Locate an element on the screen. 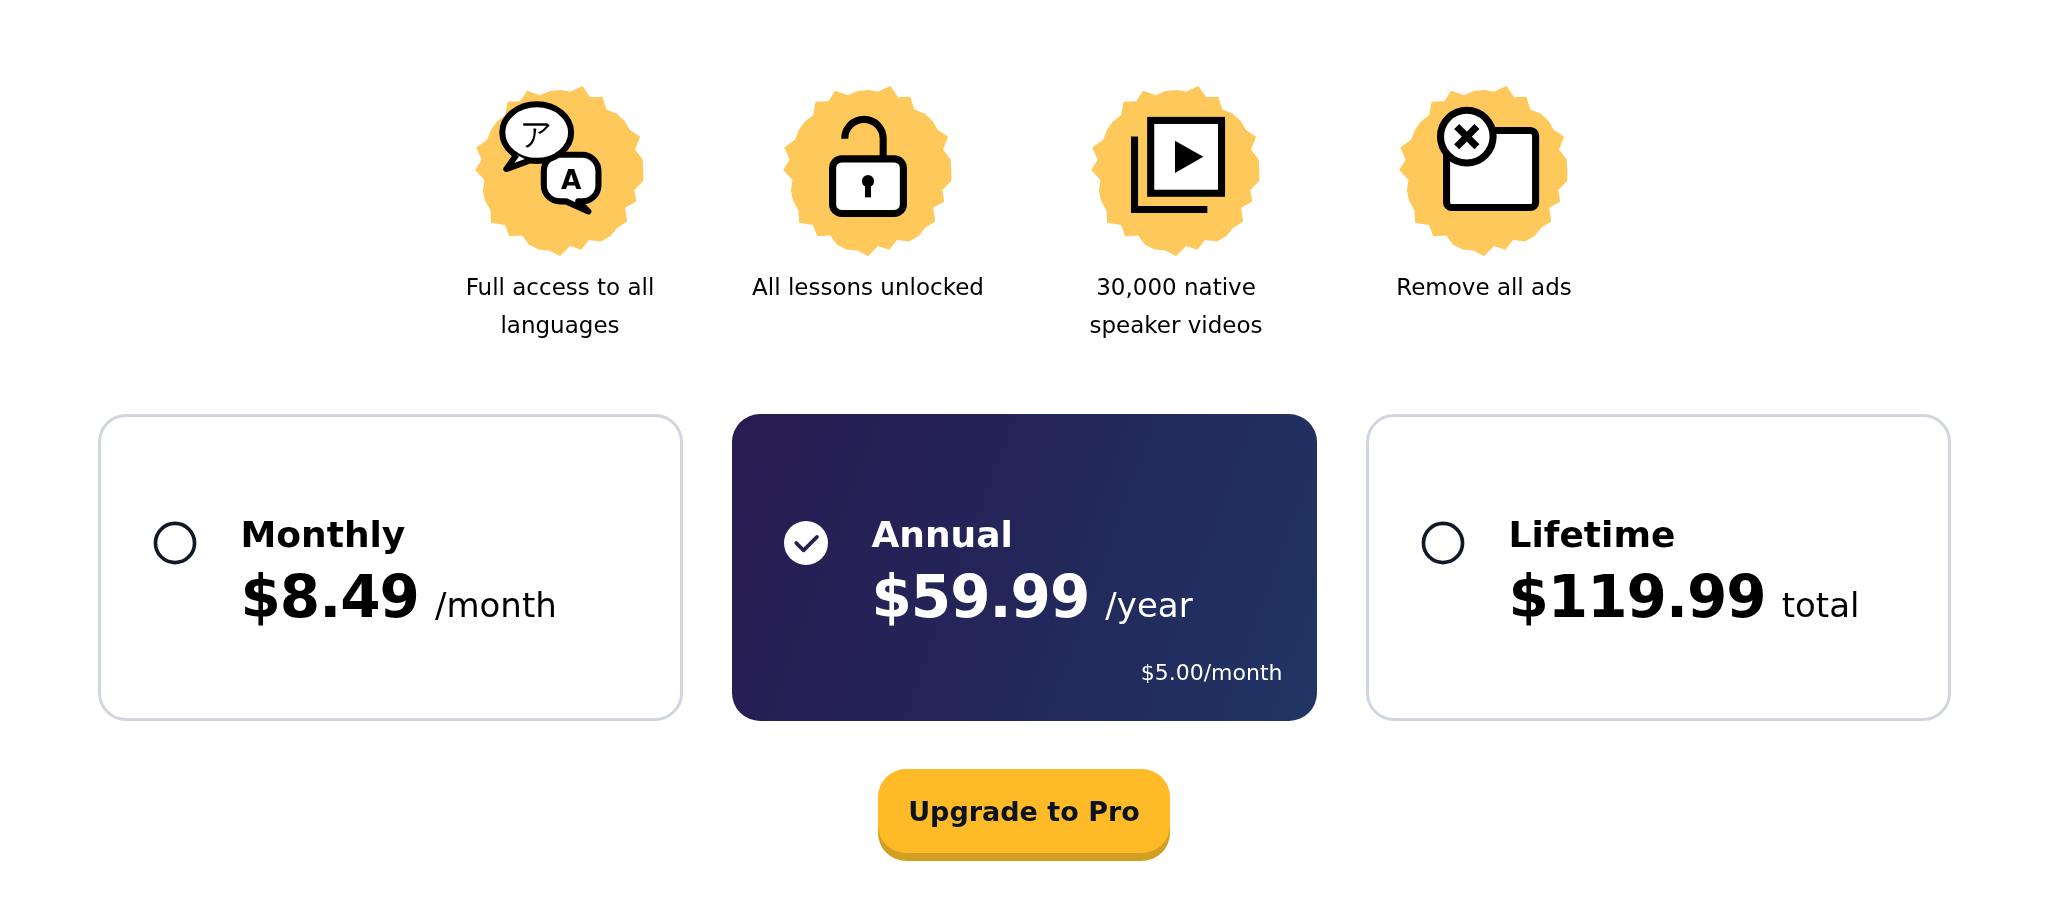  feature-label: Remove all ads is located at coordinates (1484, 287).